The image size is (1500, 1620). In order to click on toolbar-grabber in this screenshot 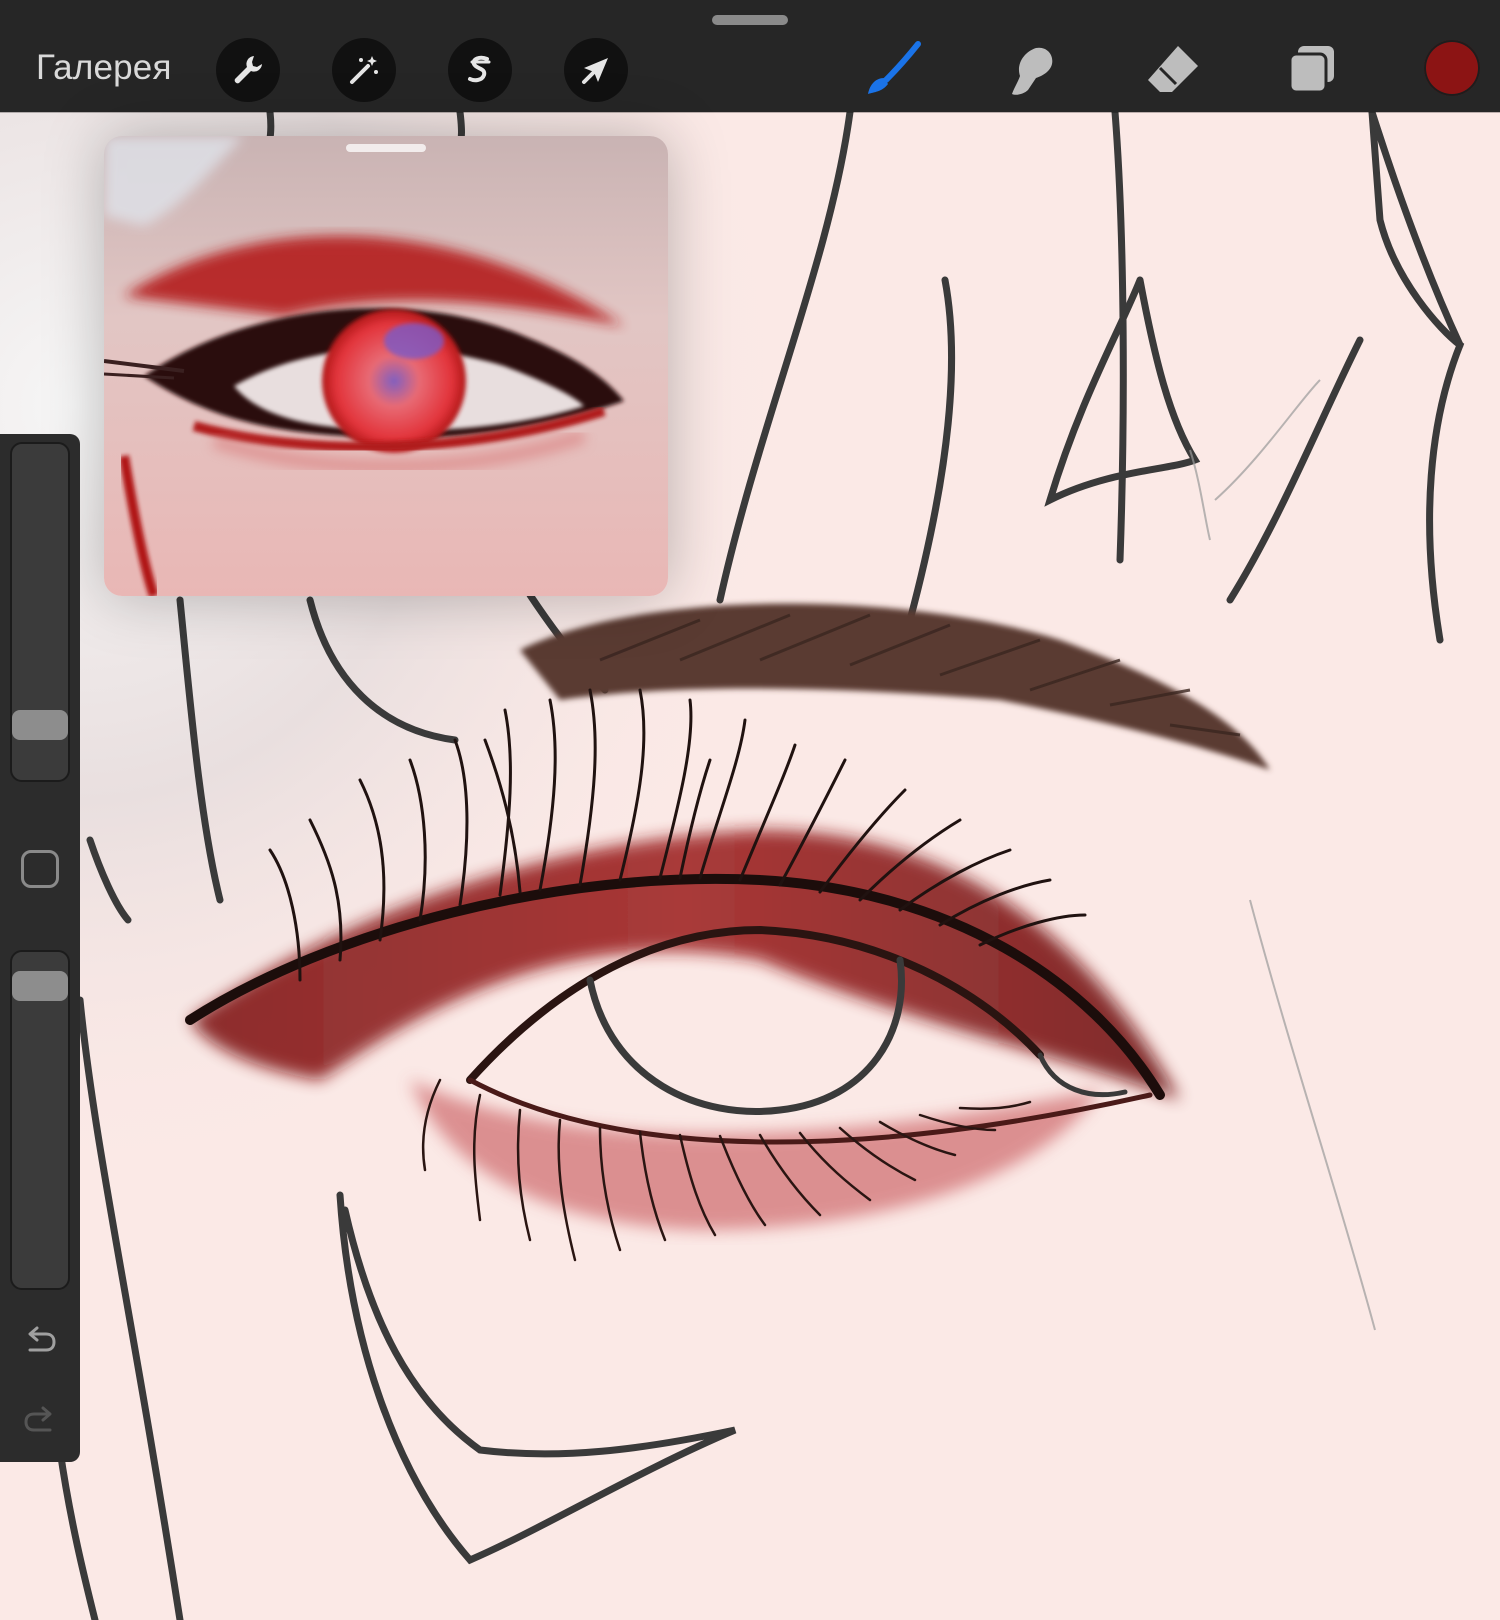, I will do `click(750, 20)`.